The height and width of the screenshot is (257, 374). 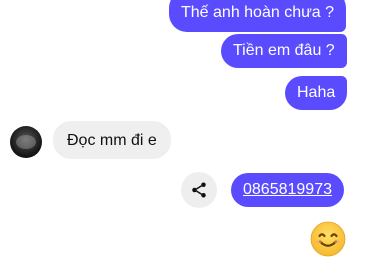 I want to click on share-icon, so click(x=199, y=190).